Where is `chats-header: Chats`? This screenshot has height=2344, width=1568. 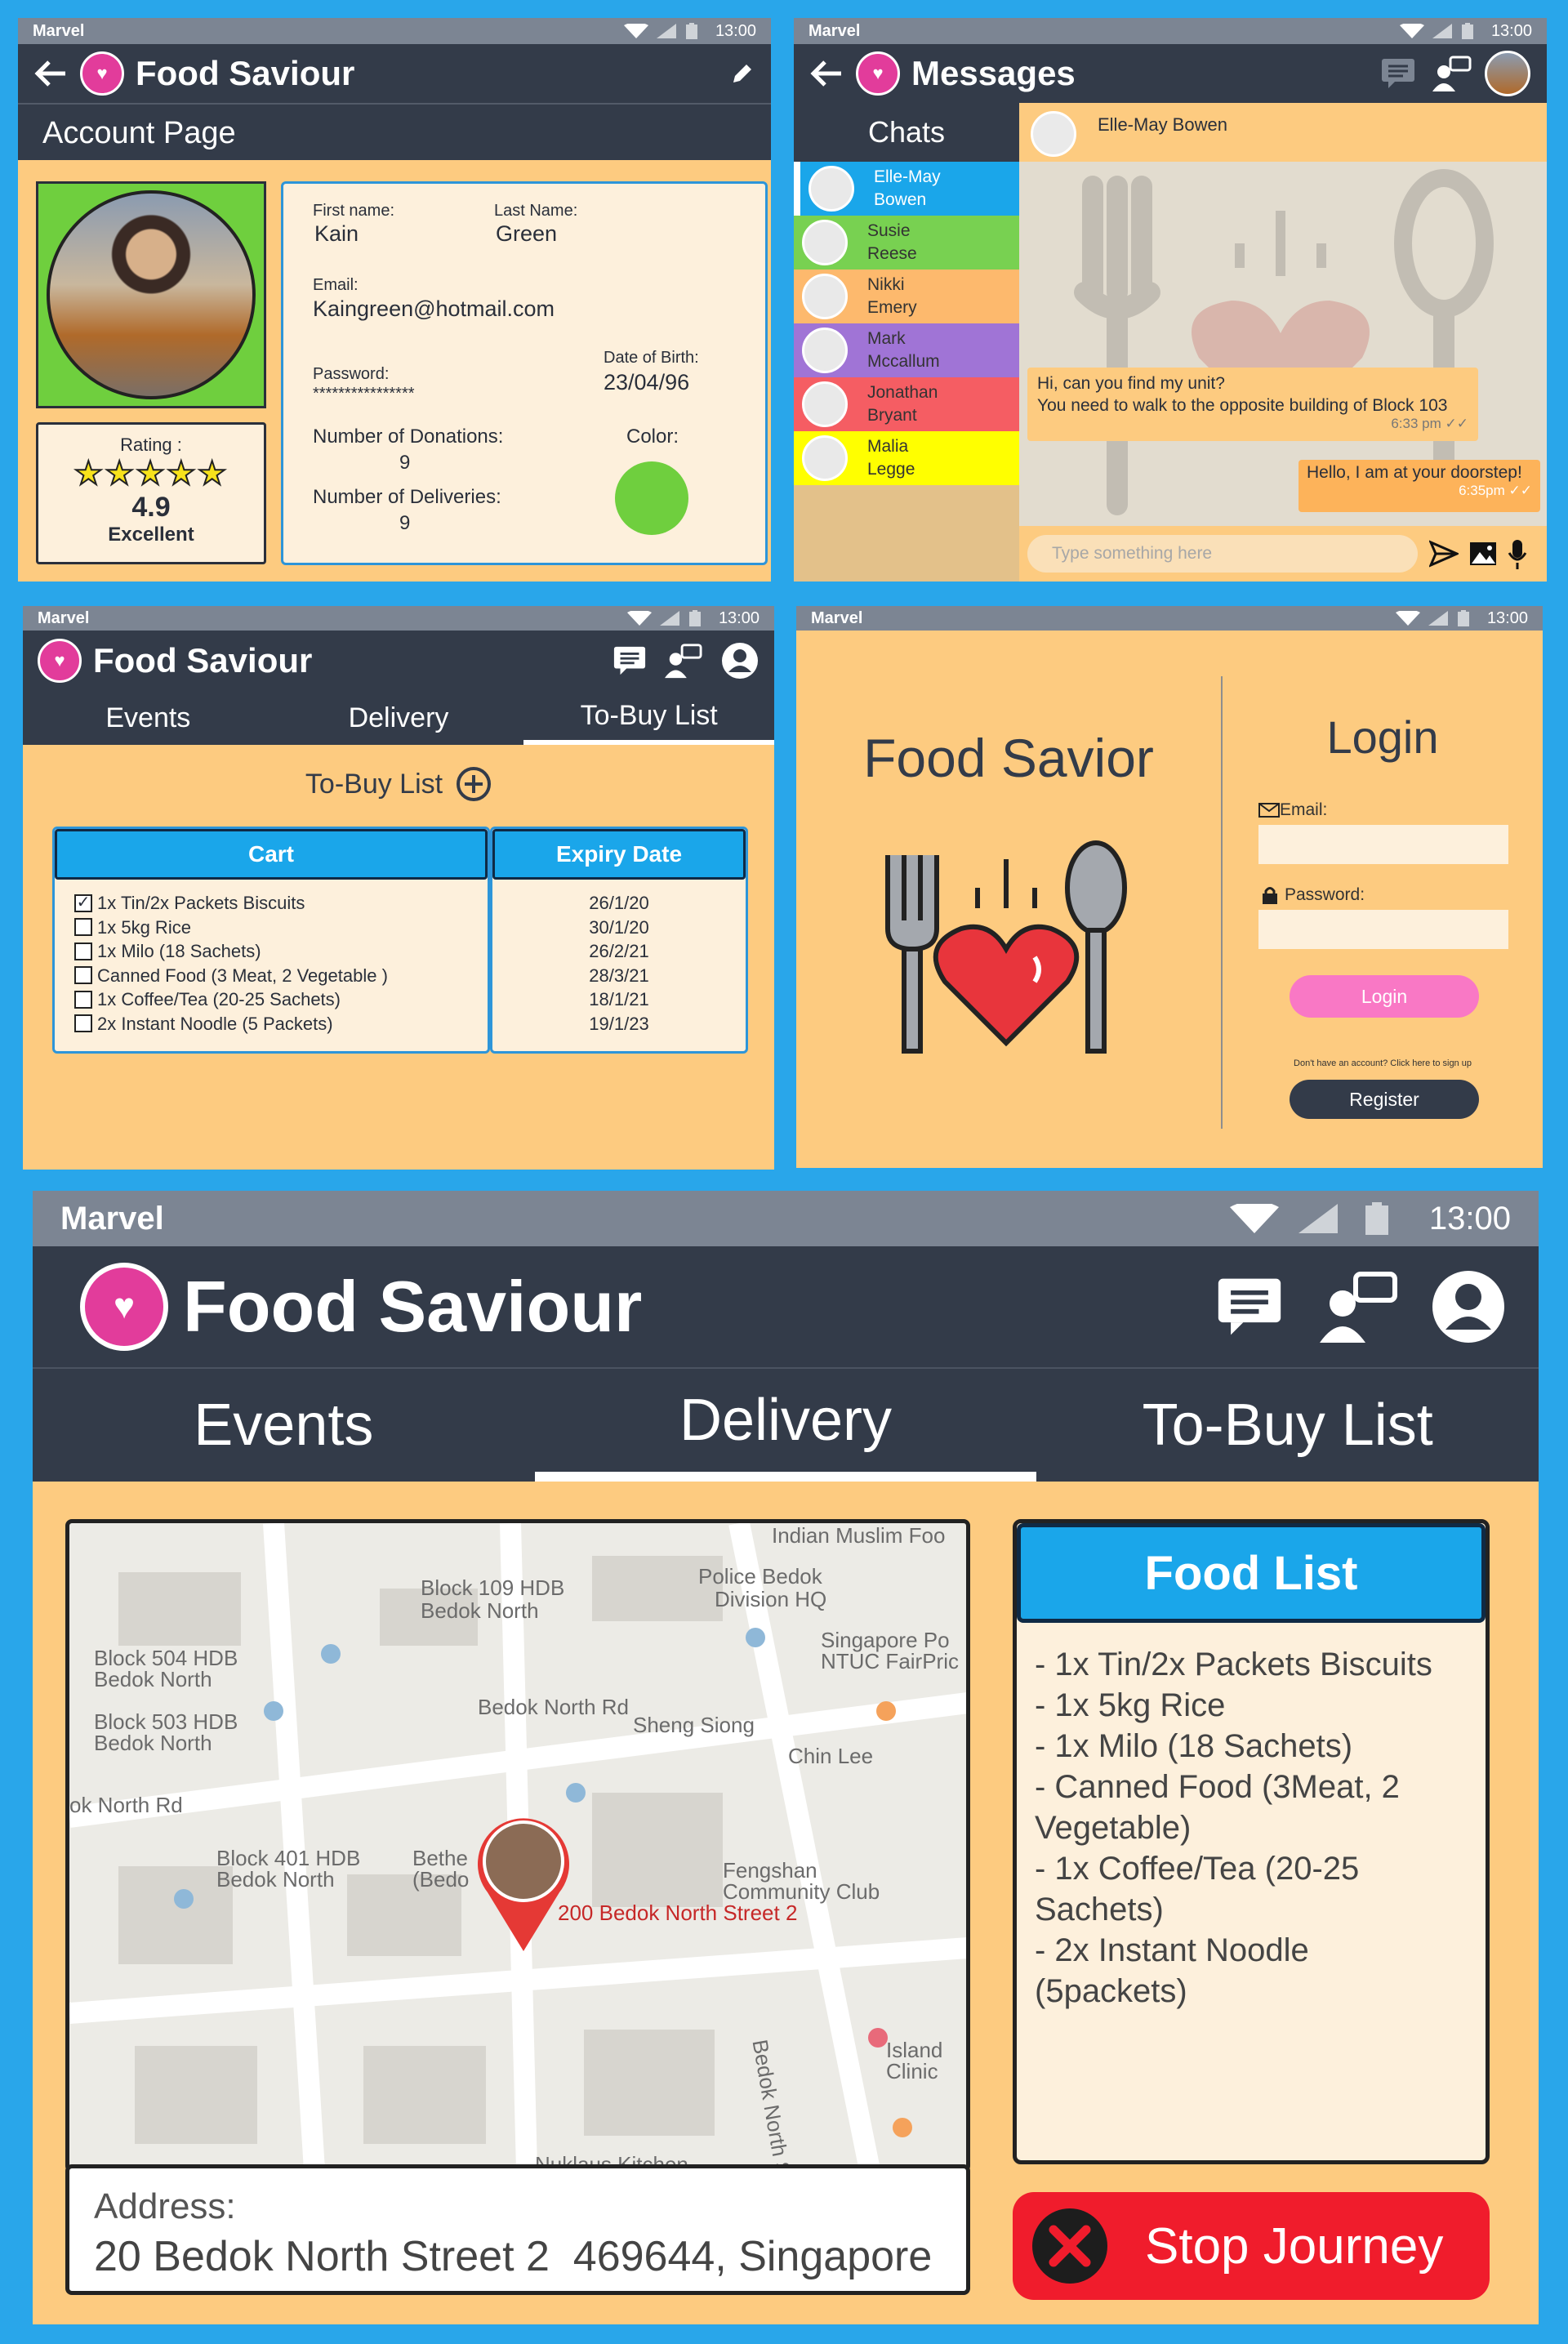 chats-header: Chats is located at coordinates (906, 132).